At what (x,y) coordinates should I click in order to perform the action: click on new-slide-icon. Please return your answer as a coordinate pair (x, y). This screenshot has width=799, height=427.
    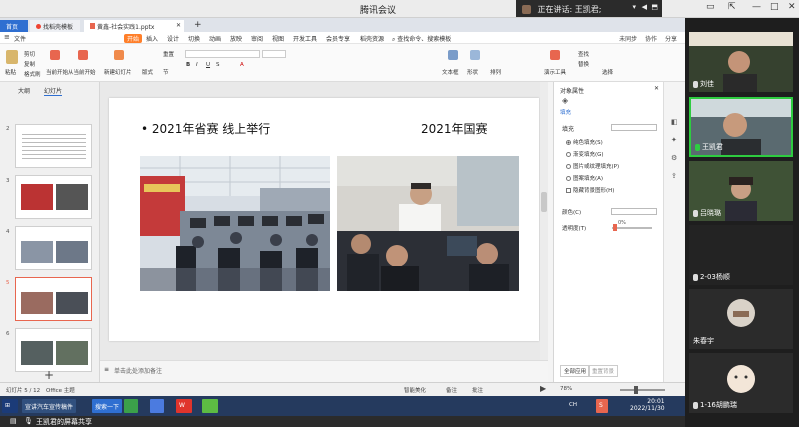
    Looking at the image, I should click on (119, 55).